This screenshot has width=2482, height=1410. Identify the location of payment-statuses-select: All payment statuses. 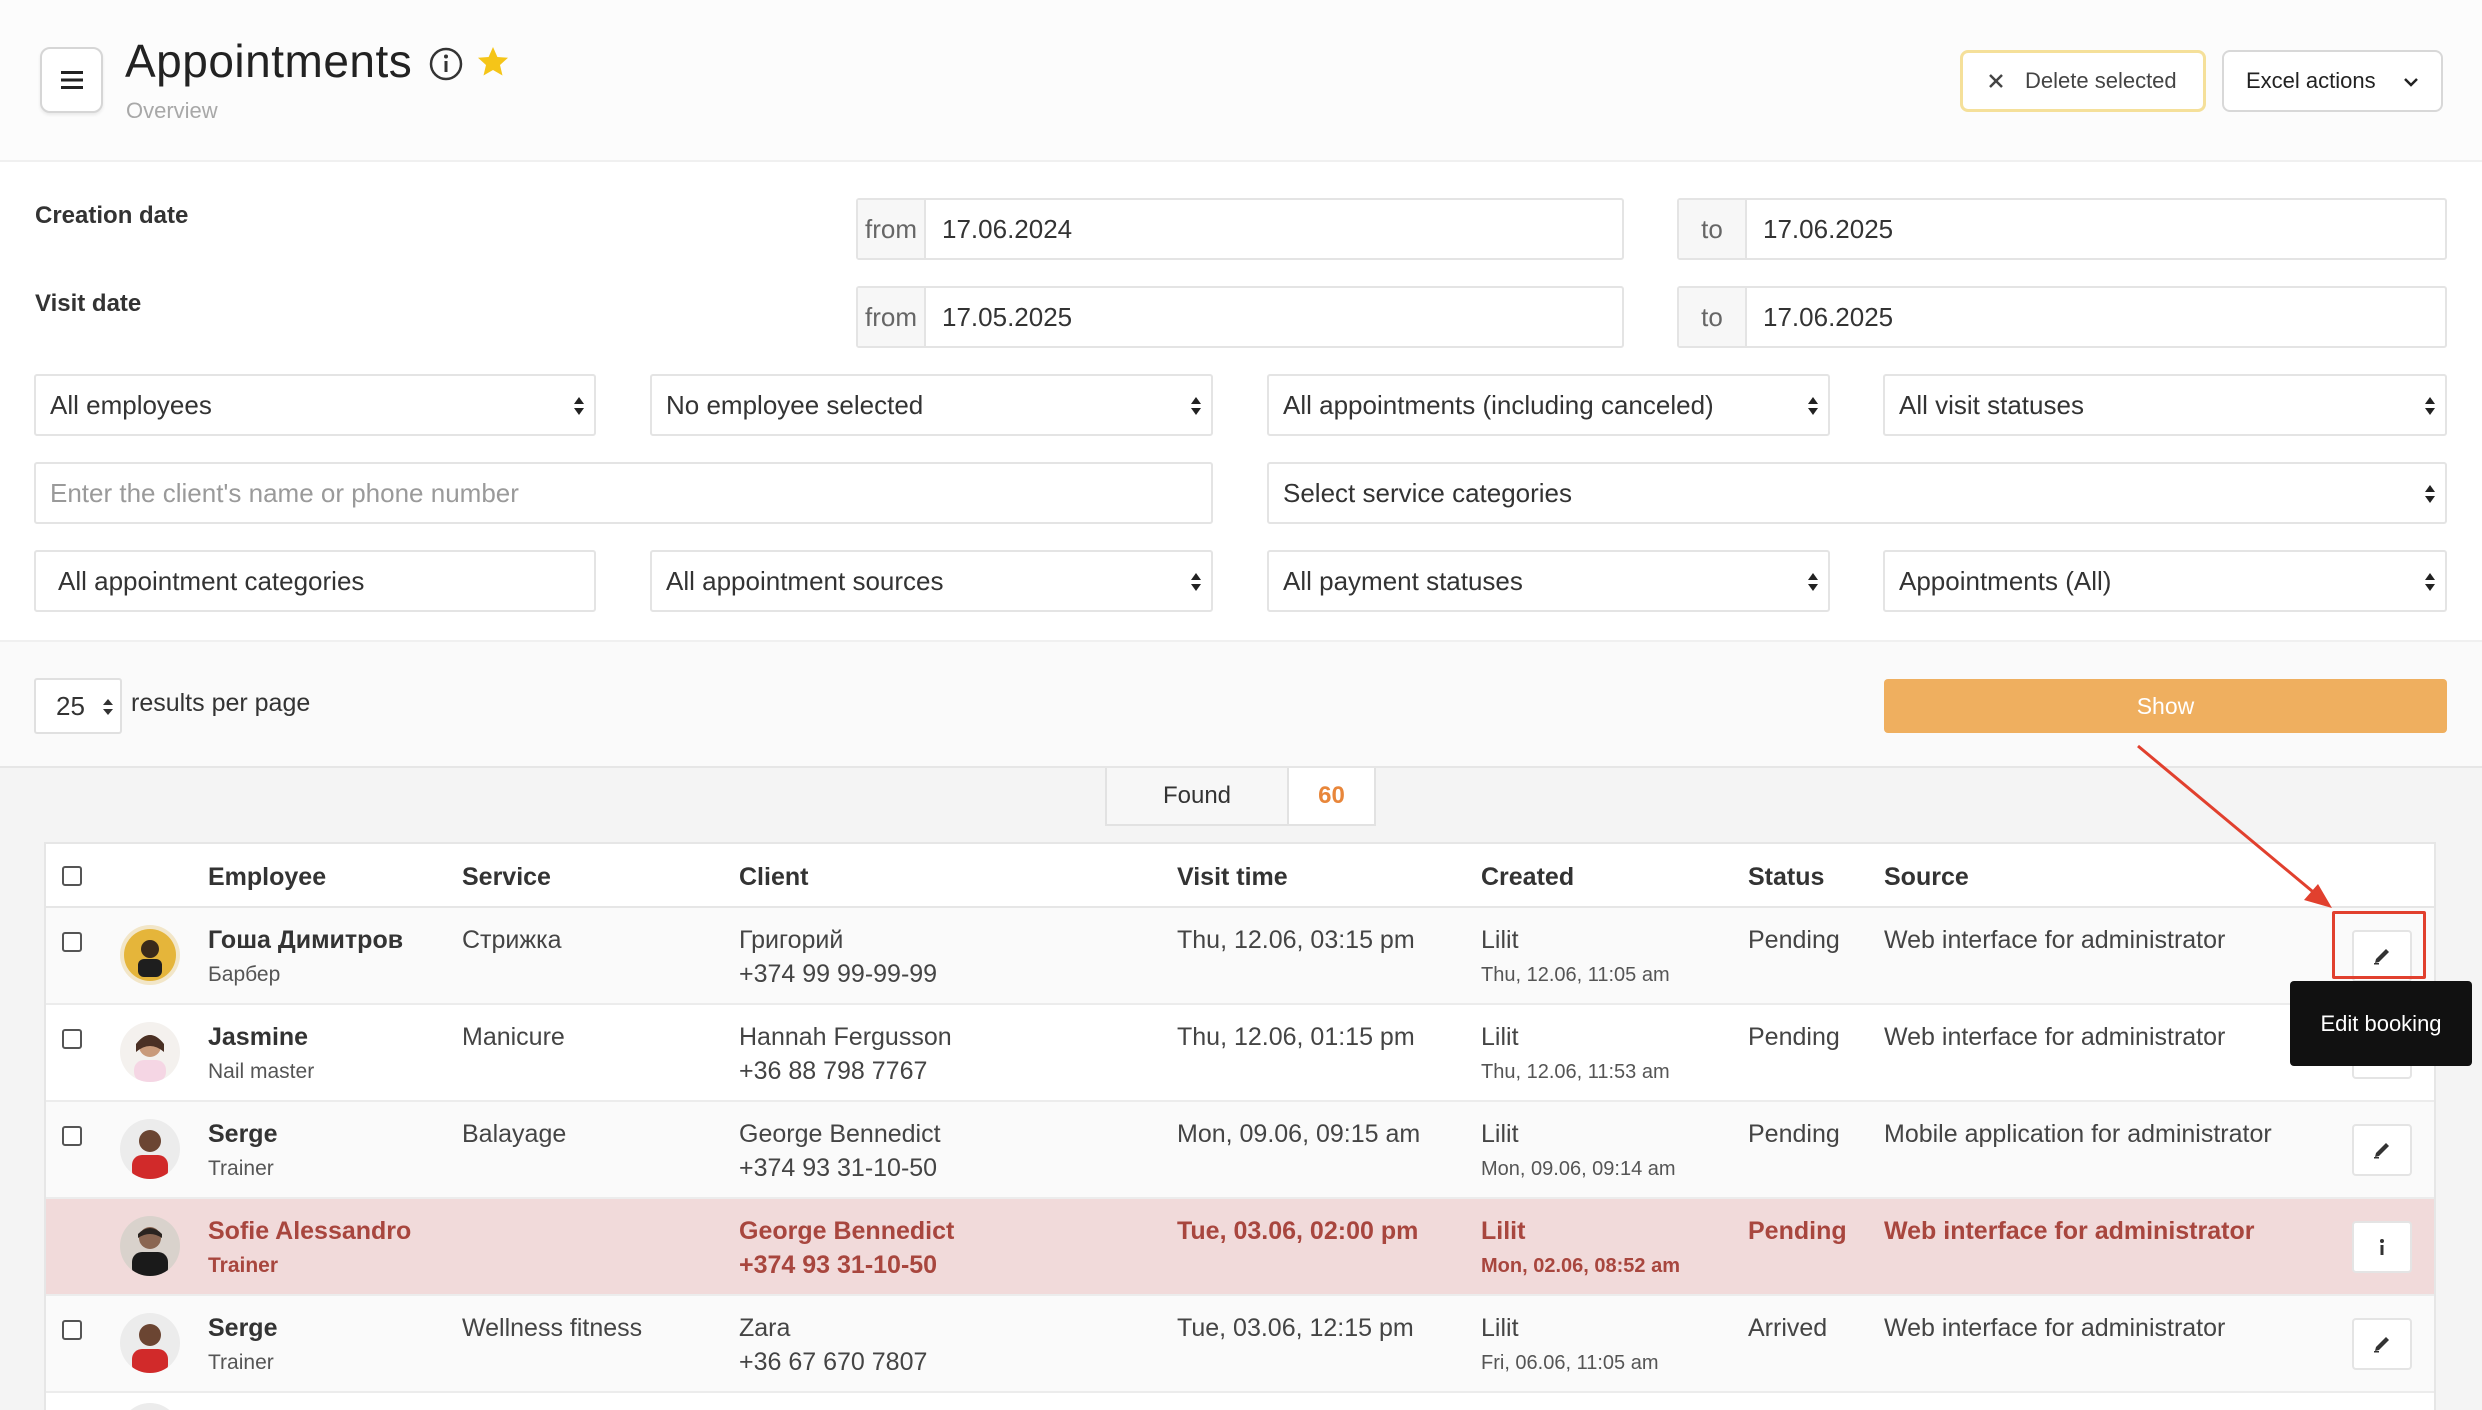
(1548, 581).